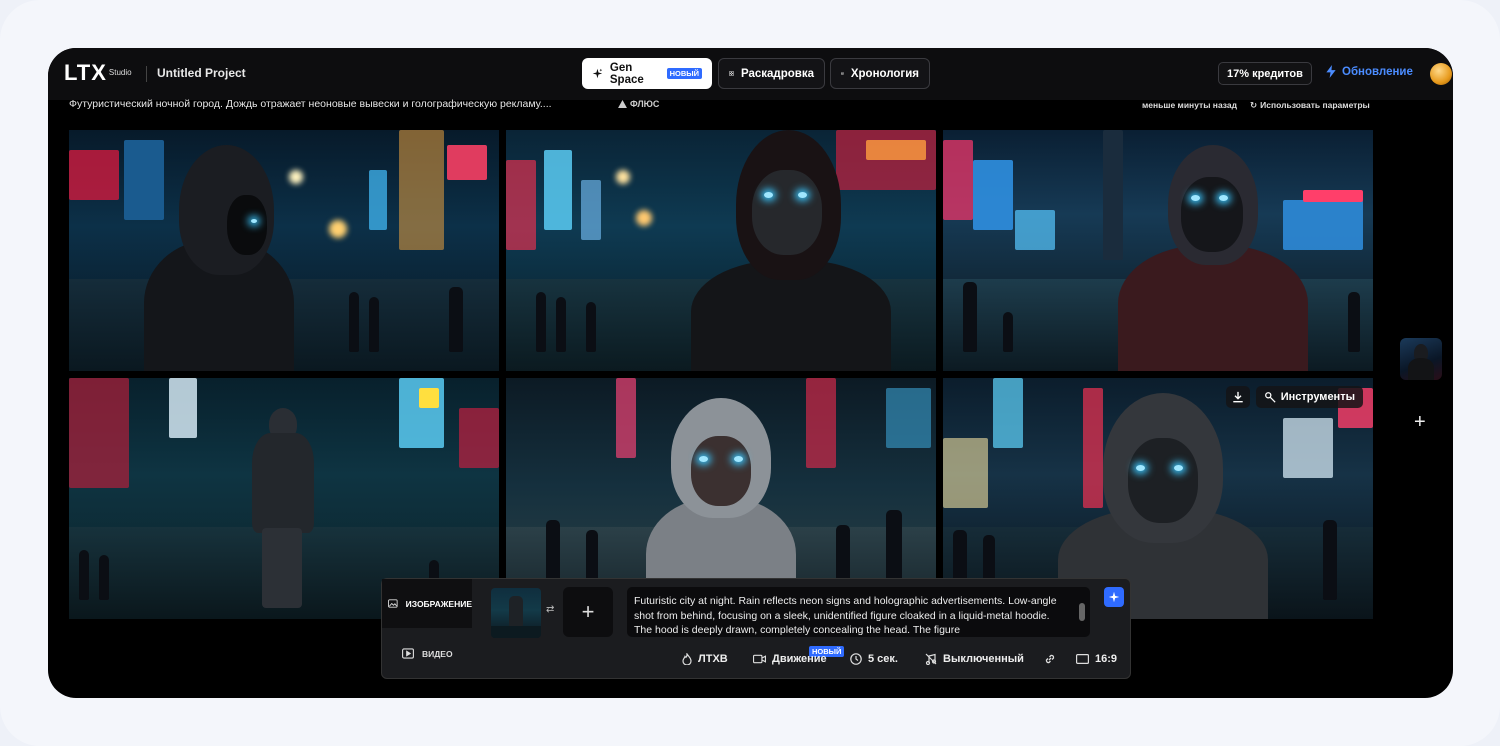 The width and height of the screenshot is (1500, 746). I want to click on tab-label: Gen Space, so click(626, 73).